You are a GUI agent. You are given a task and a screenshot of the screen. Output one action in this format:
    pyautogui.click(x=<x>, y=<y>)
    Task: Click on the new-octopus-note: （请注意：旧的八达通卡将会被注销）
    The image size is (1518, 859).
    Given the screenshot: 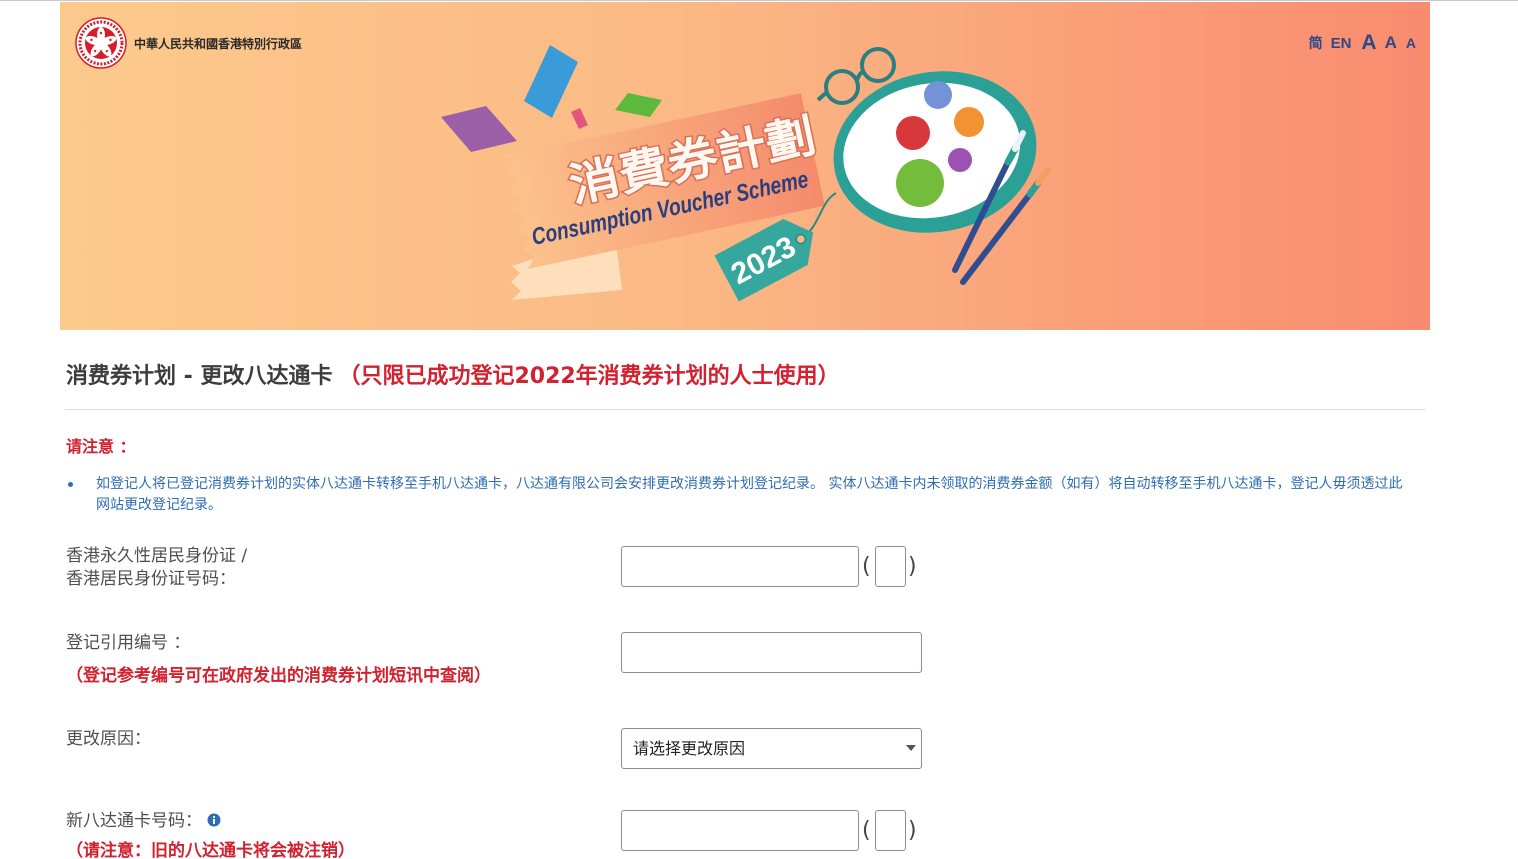 What is the action you would take?
    pyautogui.click(x=210, y=850)
    